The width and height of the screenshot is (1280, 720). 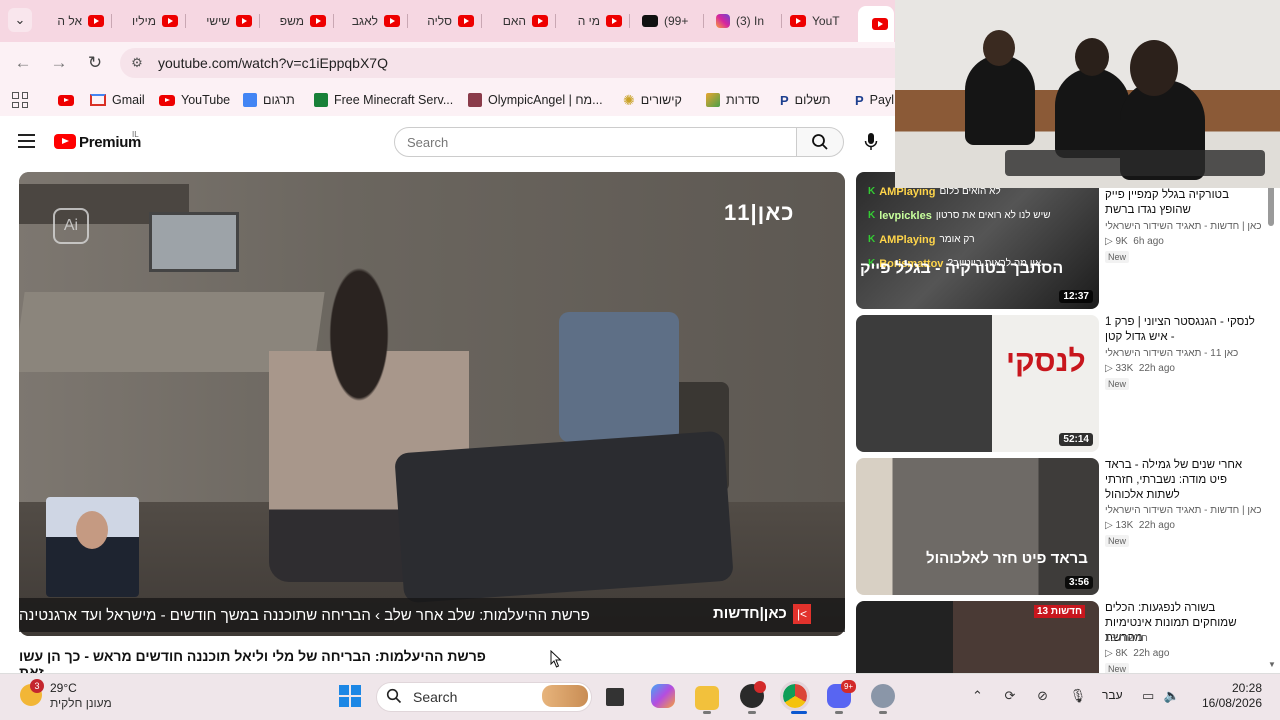 I want to click on sync-icon: ⟳, so click(x=1010, y=695).